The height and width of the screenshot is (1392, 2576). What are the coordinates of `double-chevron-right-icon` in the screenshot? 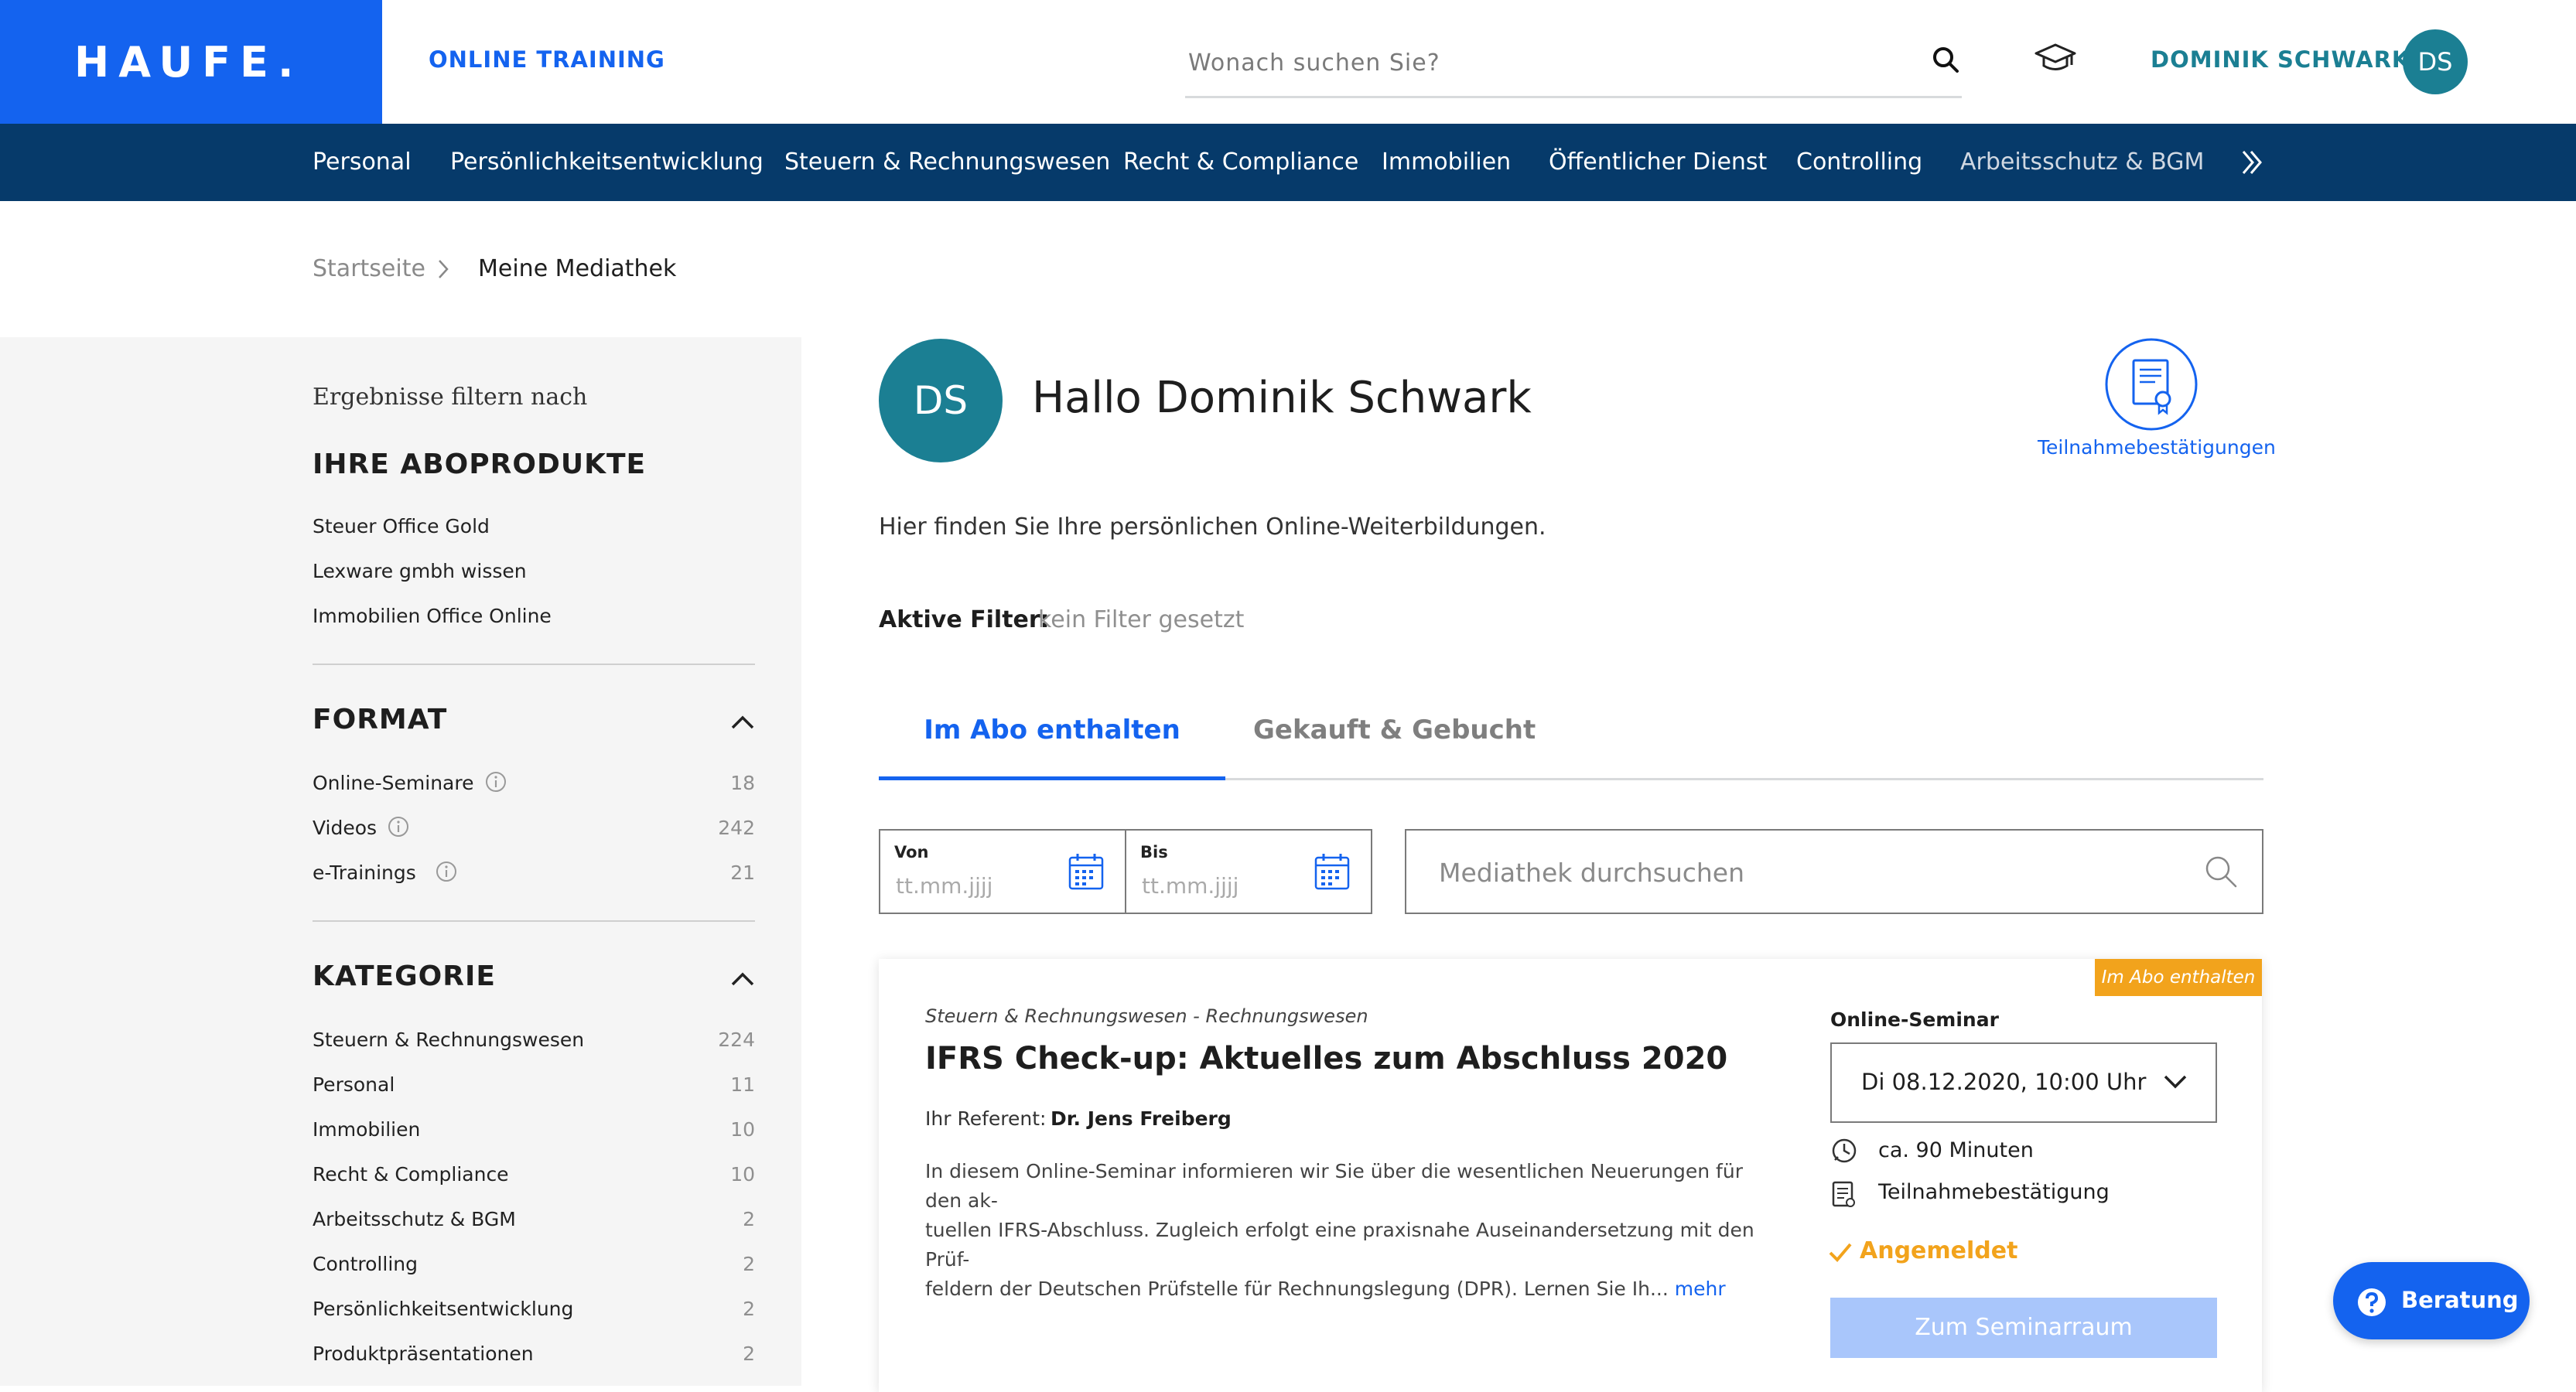 It's located at (2252, 162).